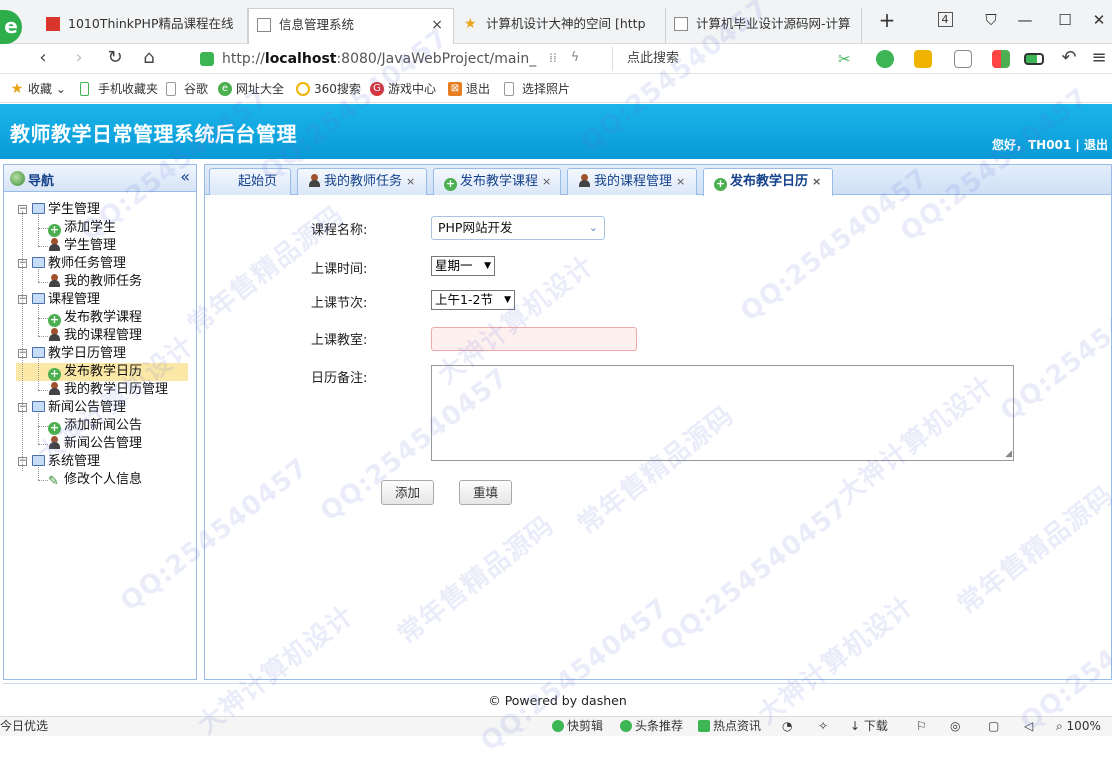 The height and width of the screenshot is (757, 1112). Describe the element at coordinates (264, 25) in the screenshot. I see `page-icon` at that location.